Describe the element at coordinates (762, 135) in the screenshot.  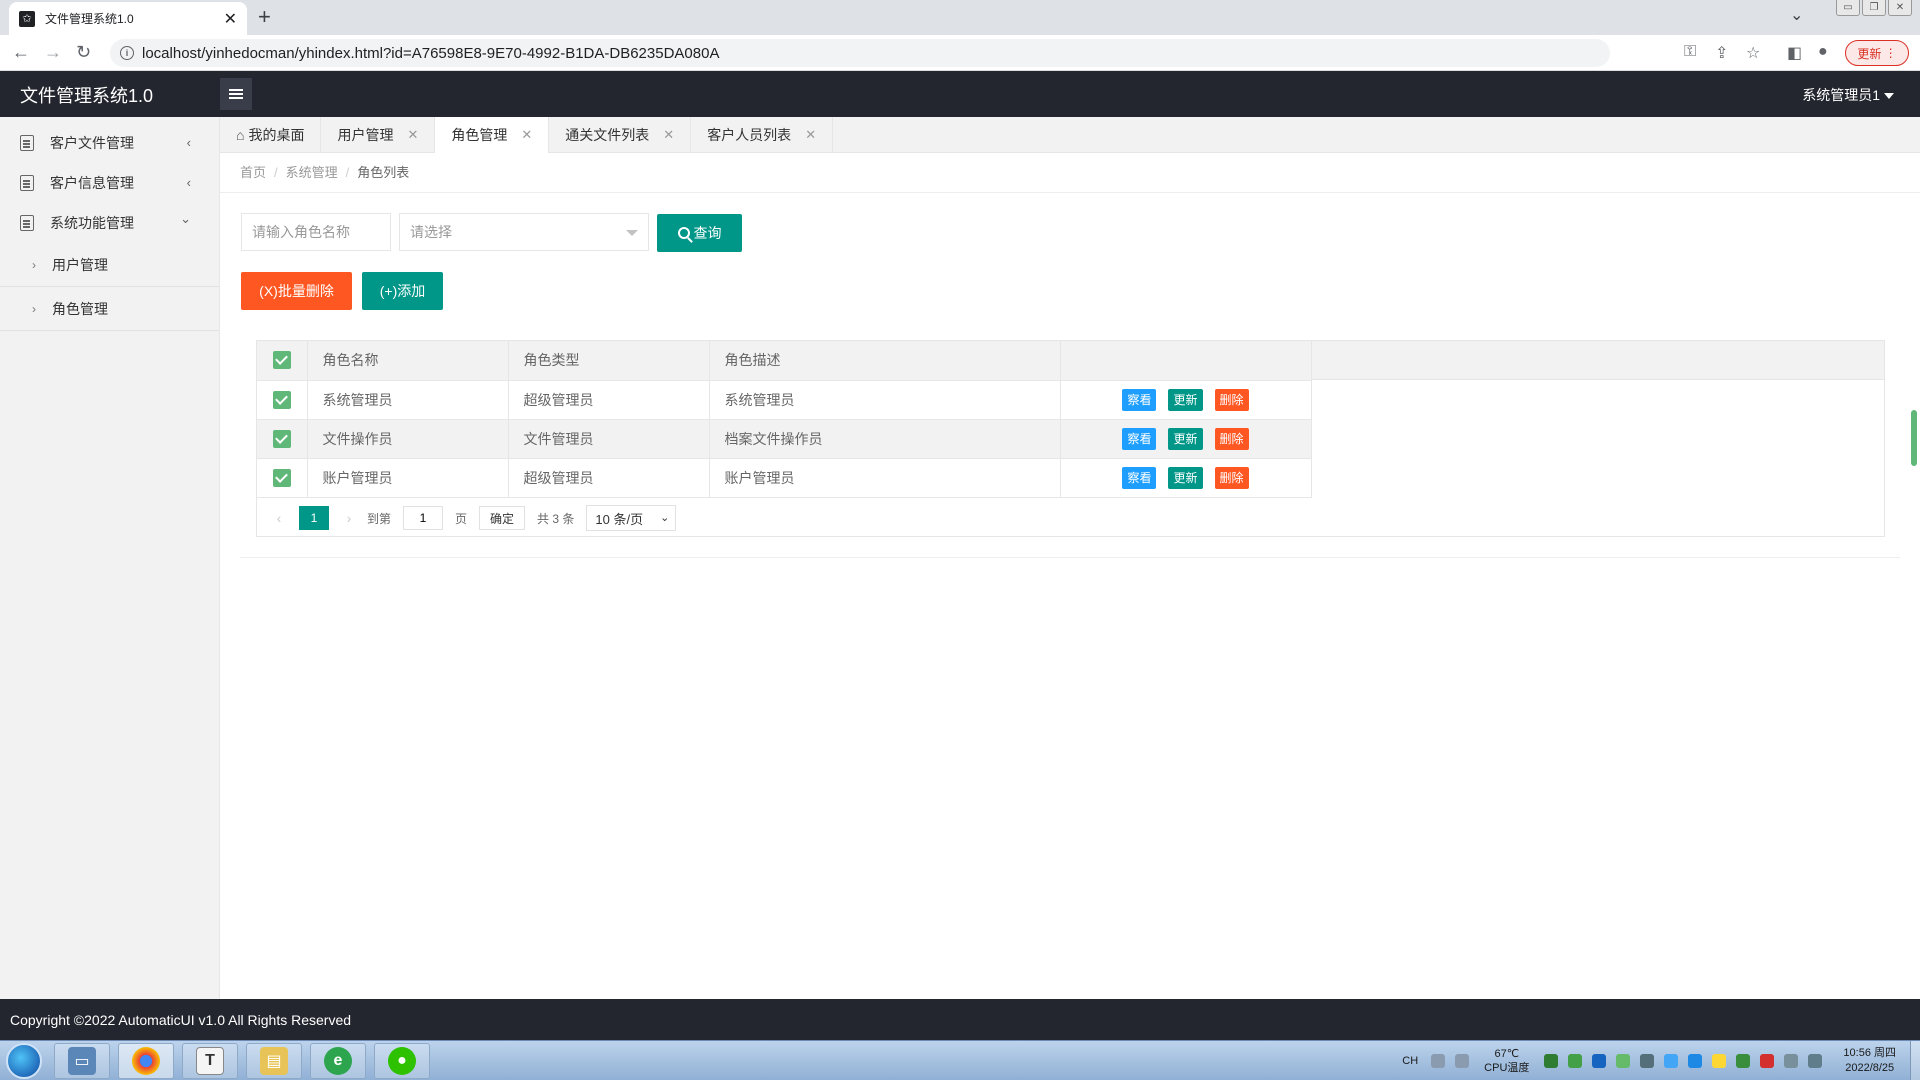
I see `tab-customer-personnel: 客户人员列表 ✕` at that location.